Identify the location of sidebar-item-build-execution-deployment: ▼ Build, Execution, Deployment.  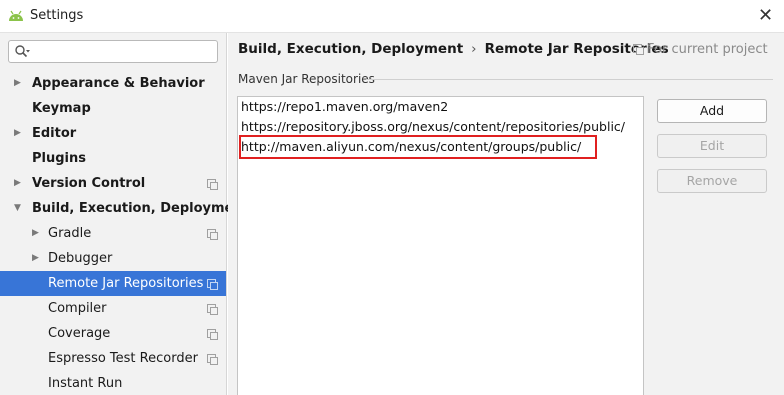
(124, 208).